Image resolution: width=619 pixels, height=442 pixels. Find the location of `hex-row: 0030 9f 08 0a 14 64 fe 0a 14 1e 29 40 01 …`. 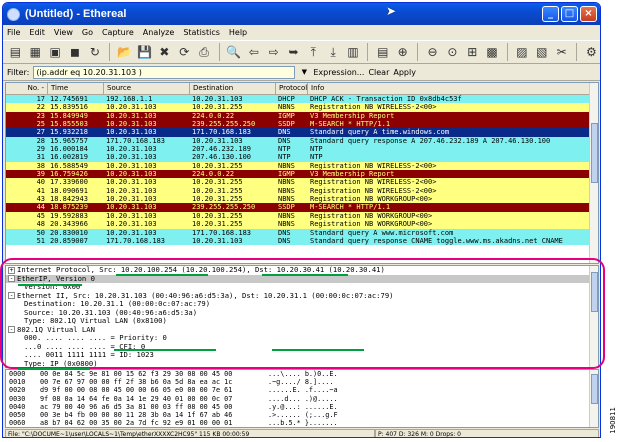

hex-row: 0030 9f 08 0a 14 64 fe 0a 14 1e 29 40 01 … is located at coordinates (302, 399).